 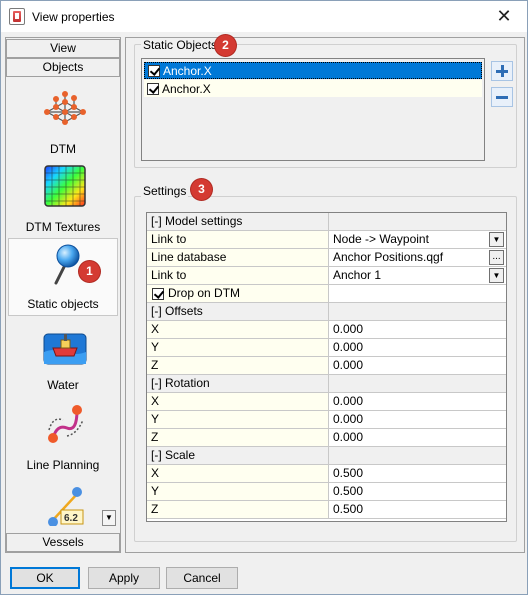 I want to click on table-row: [-] Offsets, so click(x=326, y=312).